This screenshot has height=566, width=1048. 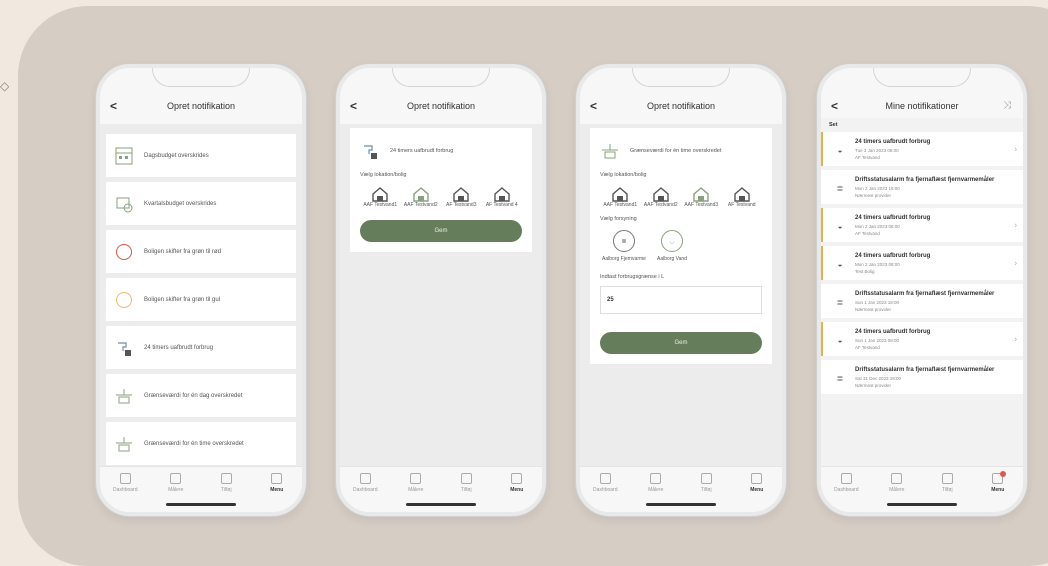 I want to click on notification-date: Sun 1 Jan 2023 08:00, so click(x=877, y=340).